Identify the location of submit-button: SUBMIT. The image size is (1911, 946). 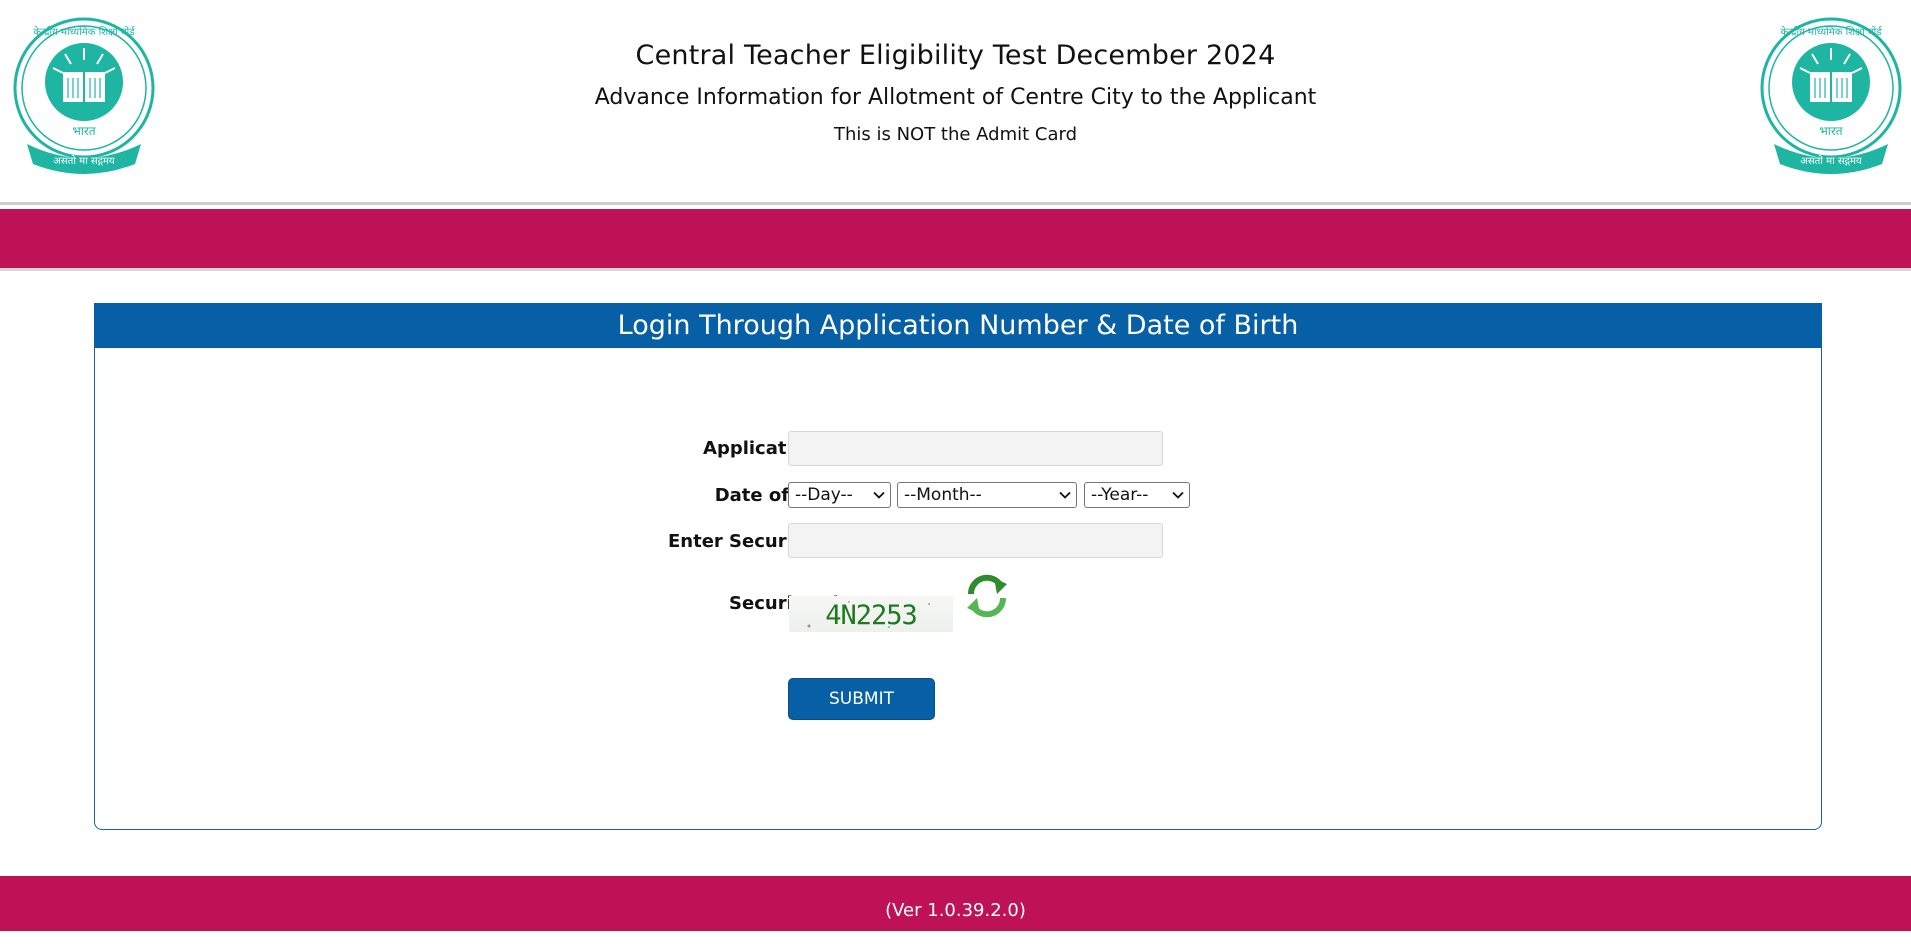
(861, 699).